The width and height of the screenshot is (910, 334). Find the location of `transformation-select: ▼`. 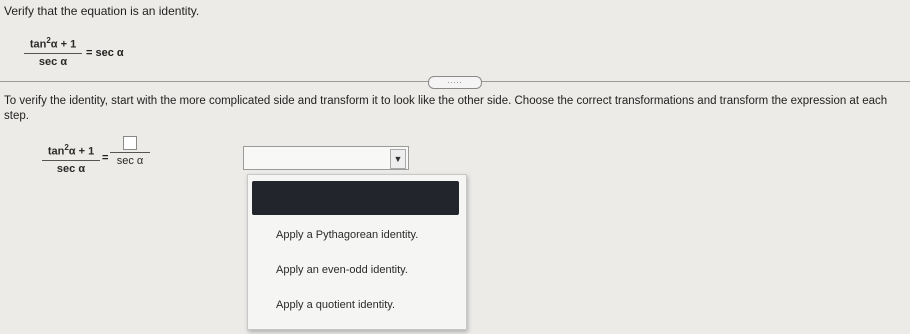

transformation-select: ▼ is located at coordinates (326, 158).